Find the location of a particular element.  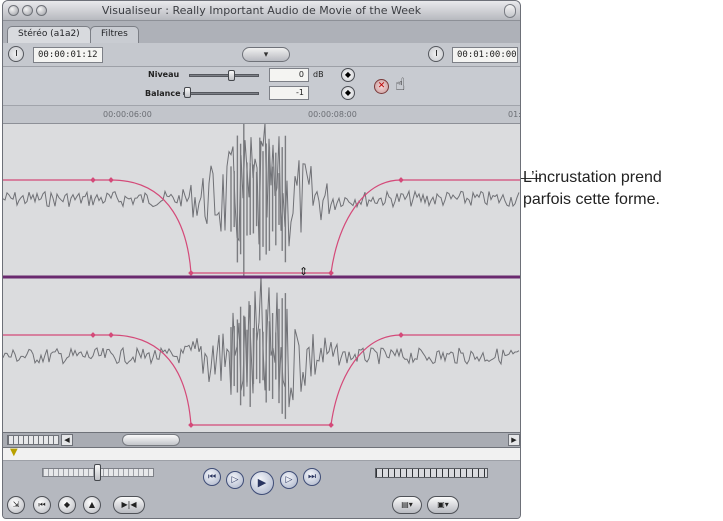

mark-in-button: ⏮ is located at coordinates (42, 505).